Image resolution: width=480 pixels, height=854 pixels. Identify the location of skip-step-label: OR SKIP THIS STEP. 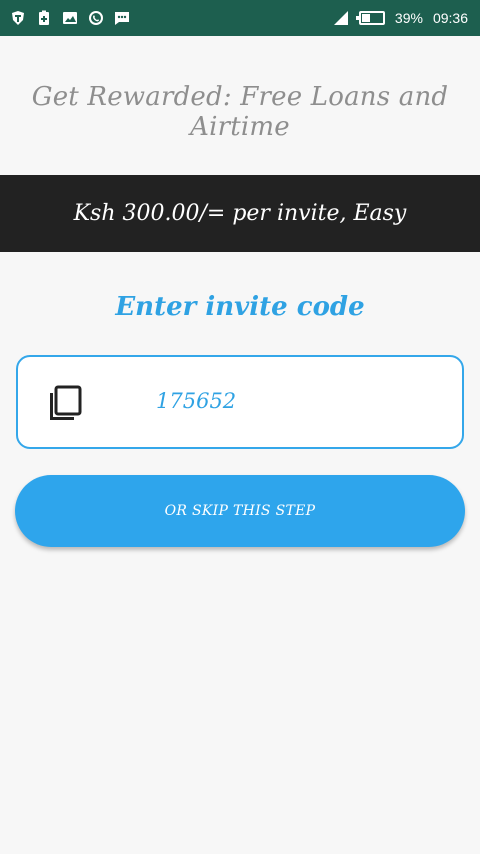
(240, 511).